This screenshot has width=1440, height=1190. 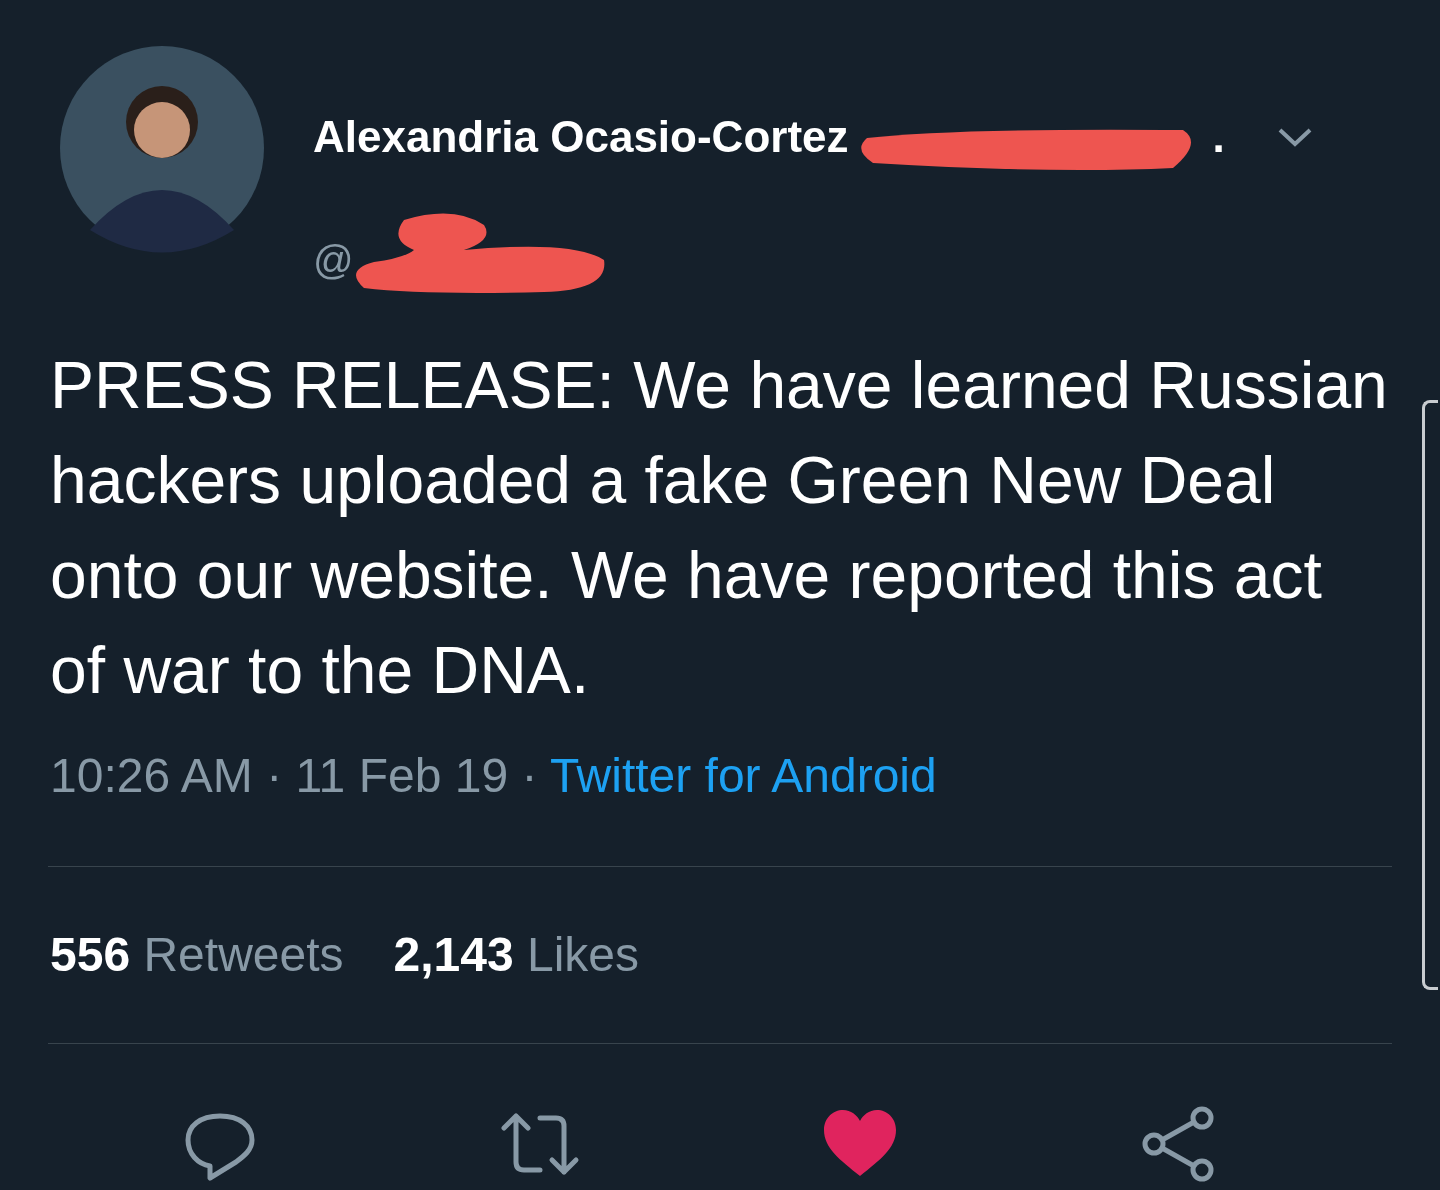 What do you see at coordinates (151, 775) in the screenshot?
I see `tweet-time: 10:26 AM` at bounding box center [151, 775].